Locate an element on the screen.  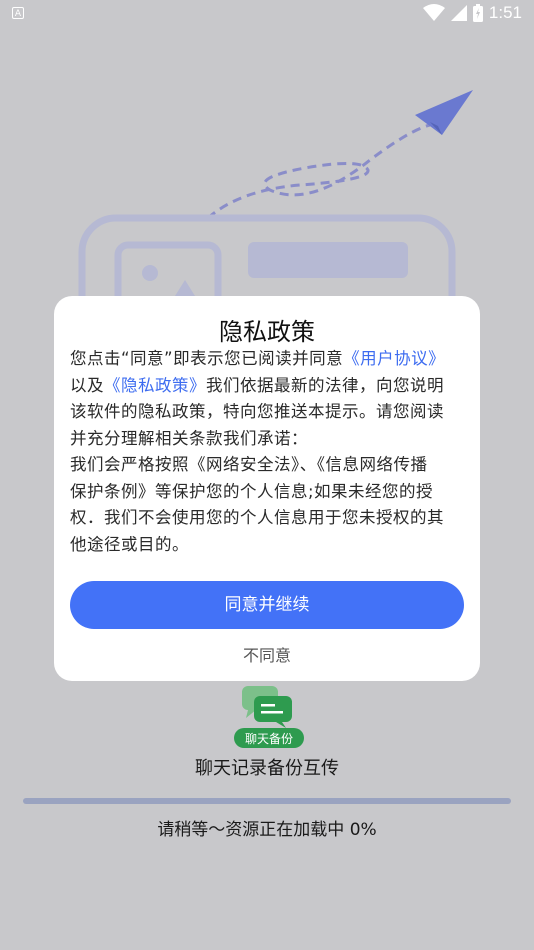
app-name: 聊天记录备份互传 is located at coordinates (267, 768).